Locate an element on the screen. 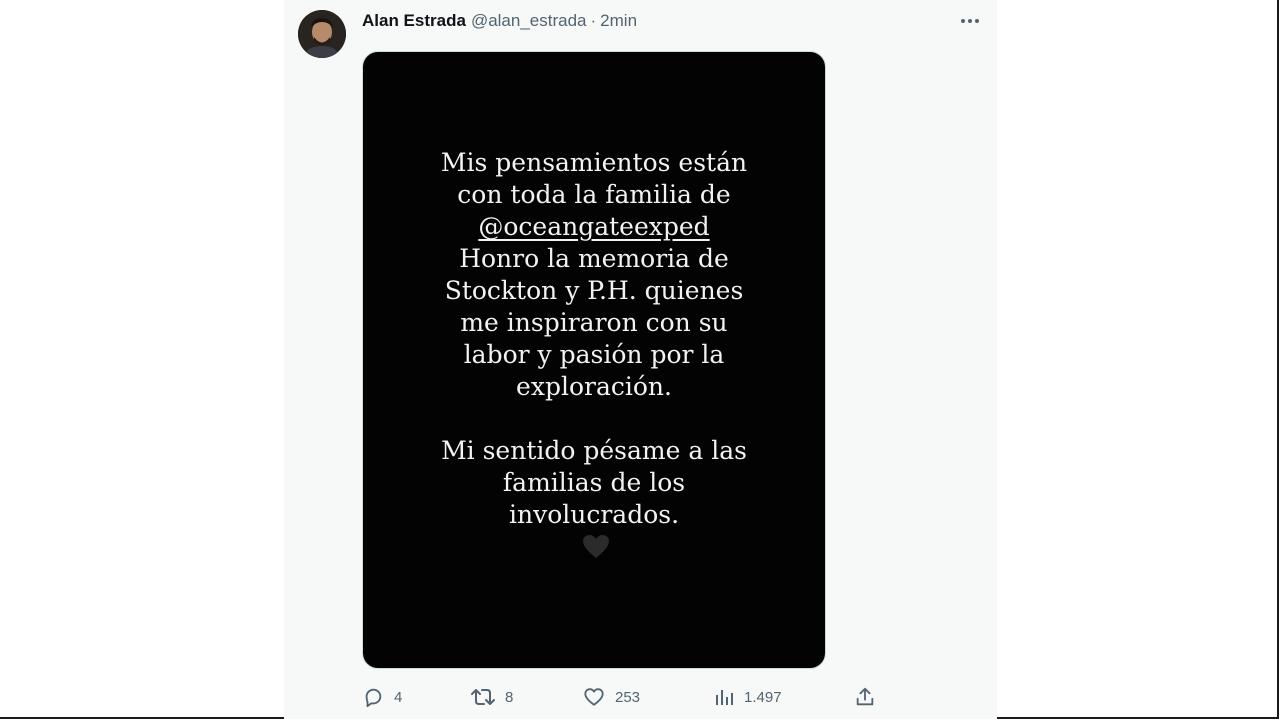 Image resolution: width=1281 pixels, height=721 pixels. reply-icon is located at coordinates (373, 698).